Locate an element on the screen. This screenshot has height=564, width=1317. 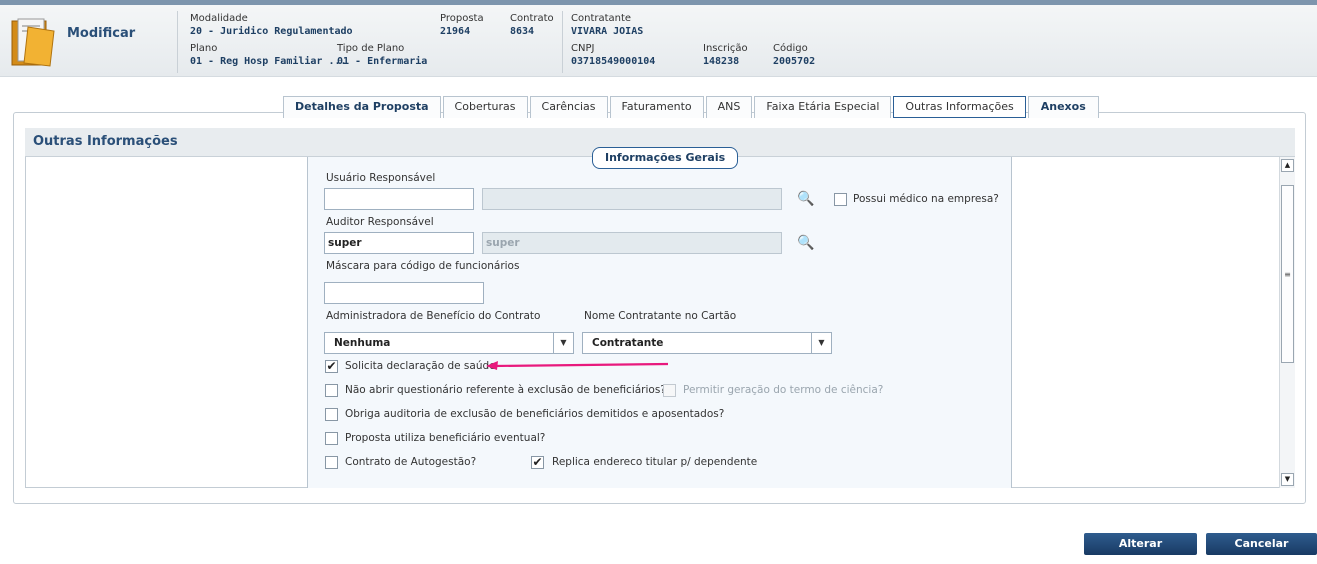
usuario-name-input is located at coordinates (632, 199).